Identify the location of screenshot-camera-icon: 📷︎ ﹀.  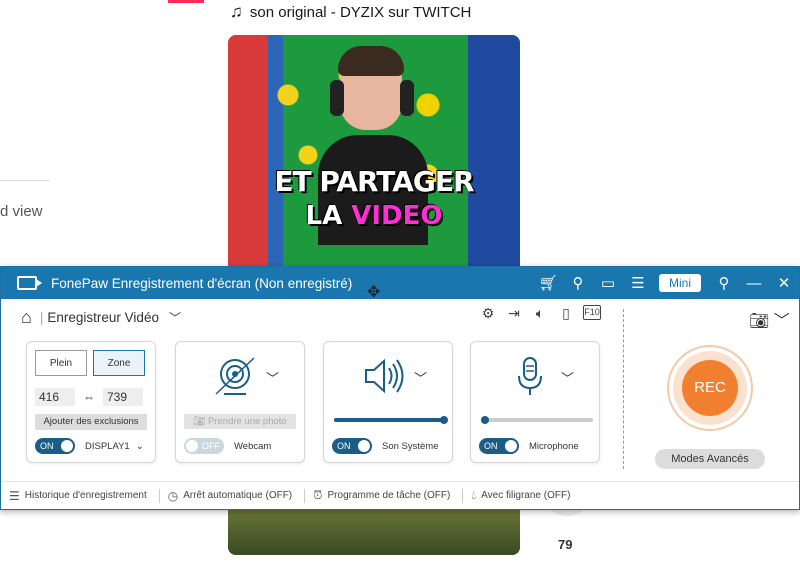
(769, 319).